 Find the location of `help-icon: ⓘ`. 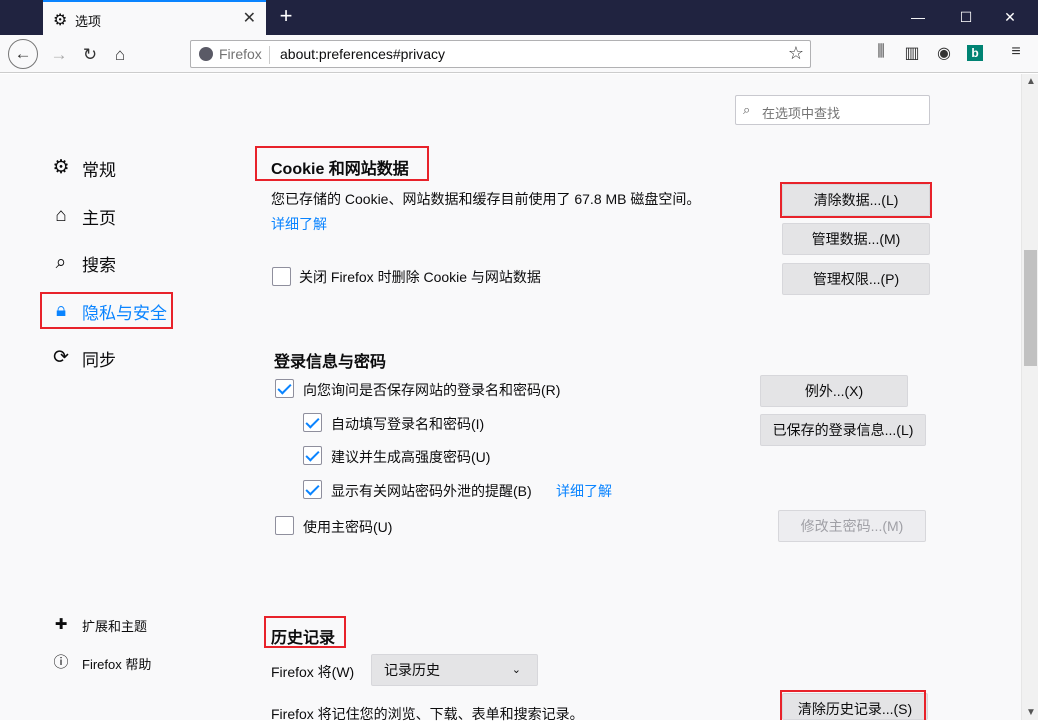

help-icon: ⓘ is located at coordinates (61, 662).